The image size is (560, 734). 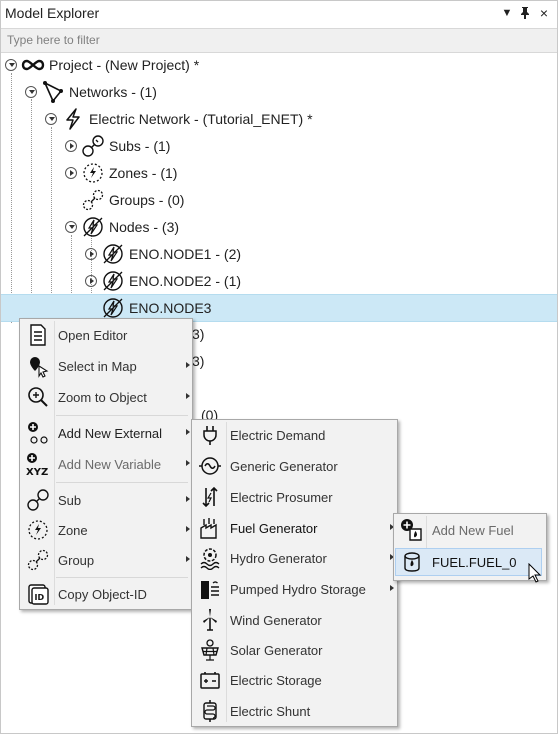 I want to click on menu-item-zone: Zone, so click(x=106, y=530).